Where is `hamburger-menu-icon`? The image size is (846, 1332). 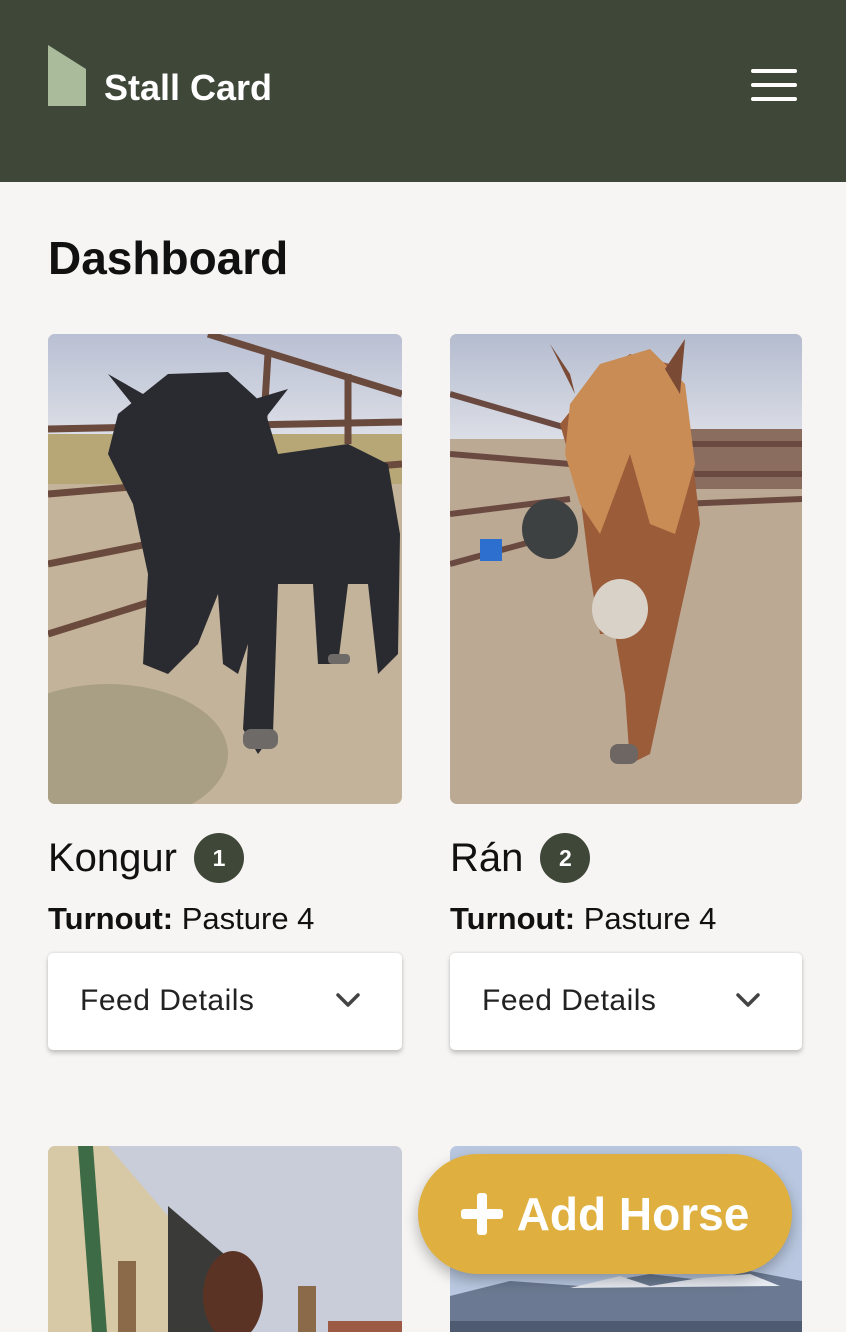
hamburger-menu-icon is located at coordinates (774, 85).